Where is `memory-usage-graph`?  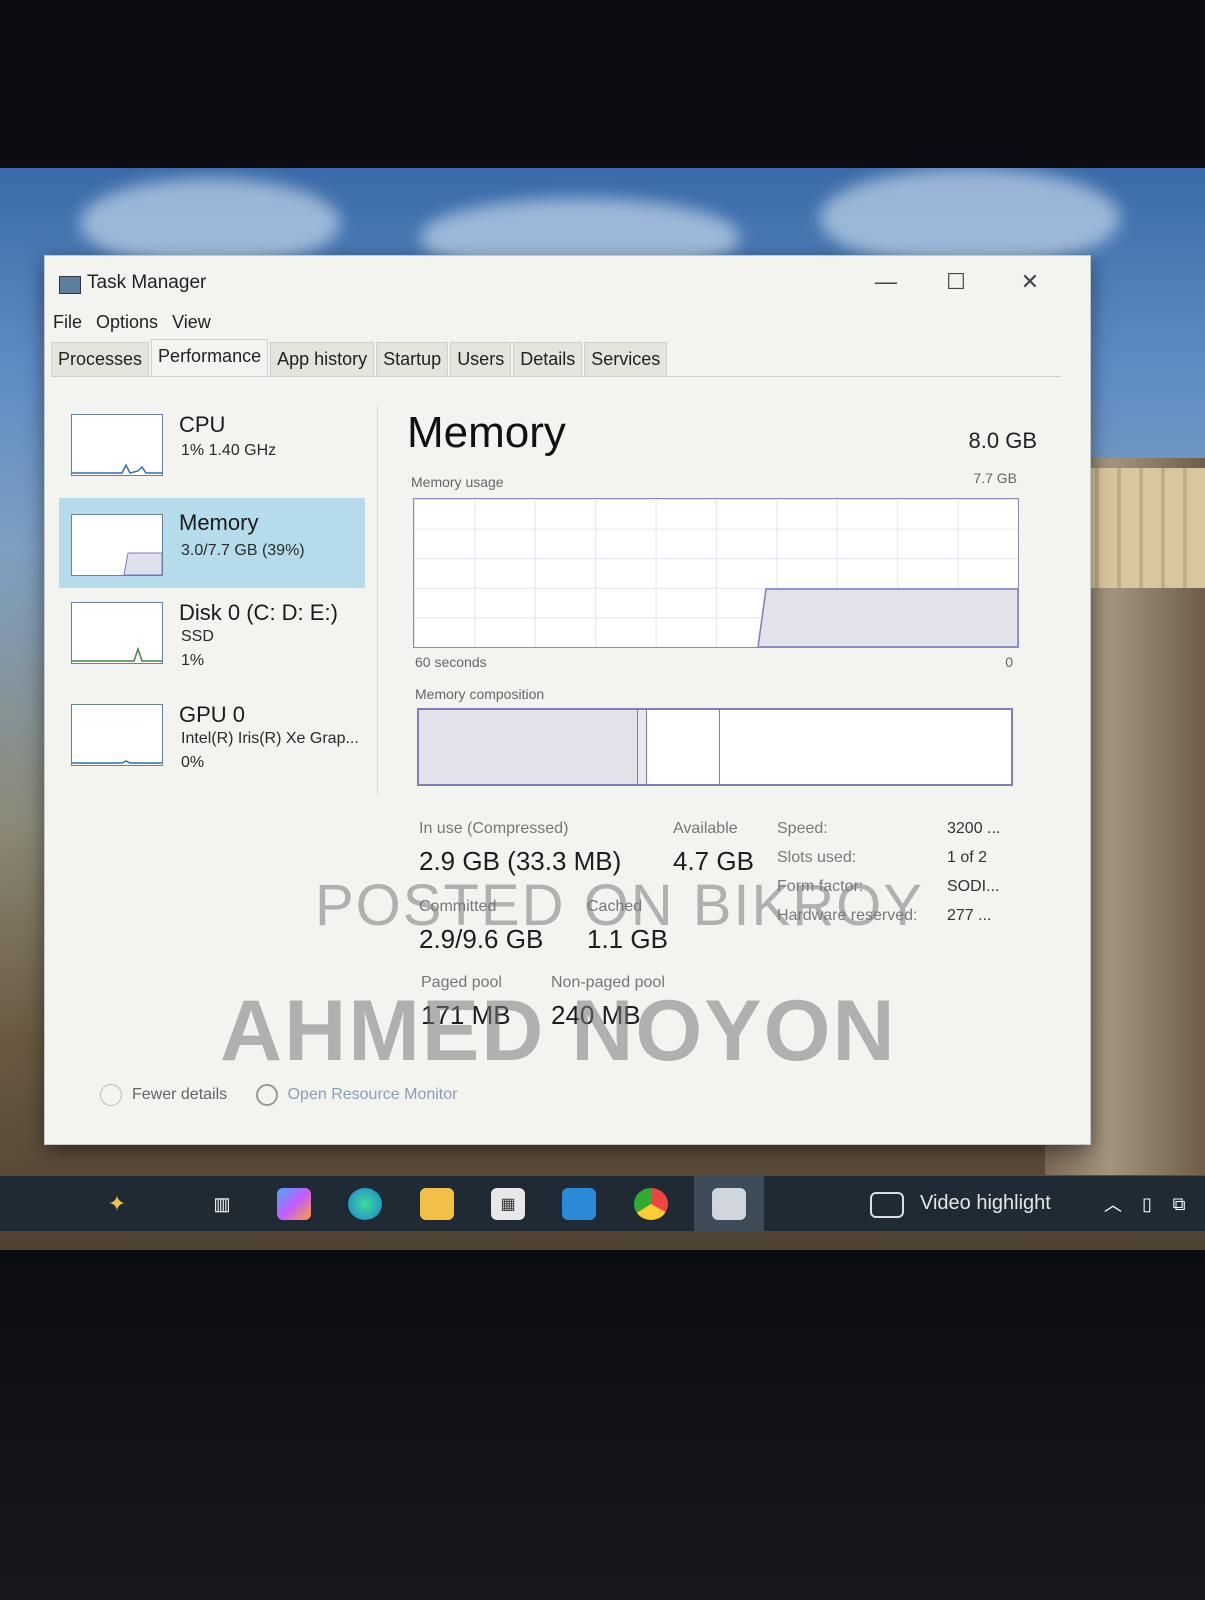
memory-usage-graph is located at coordinates (716, 573).